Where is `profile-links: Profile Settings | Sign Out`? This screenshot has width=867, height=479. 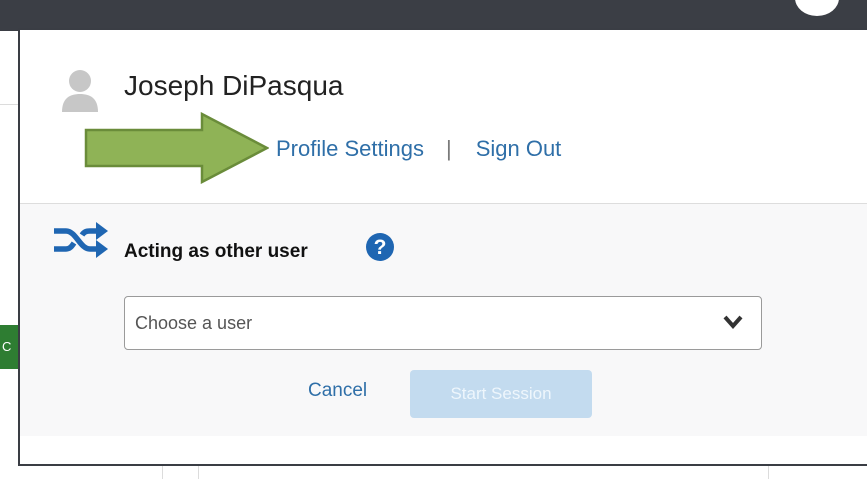
profile-links: Profile Settings | Sign Out is located at coordinates (418, 149).